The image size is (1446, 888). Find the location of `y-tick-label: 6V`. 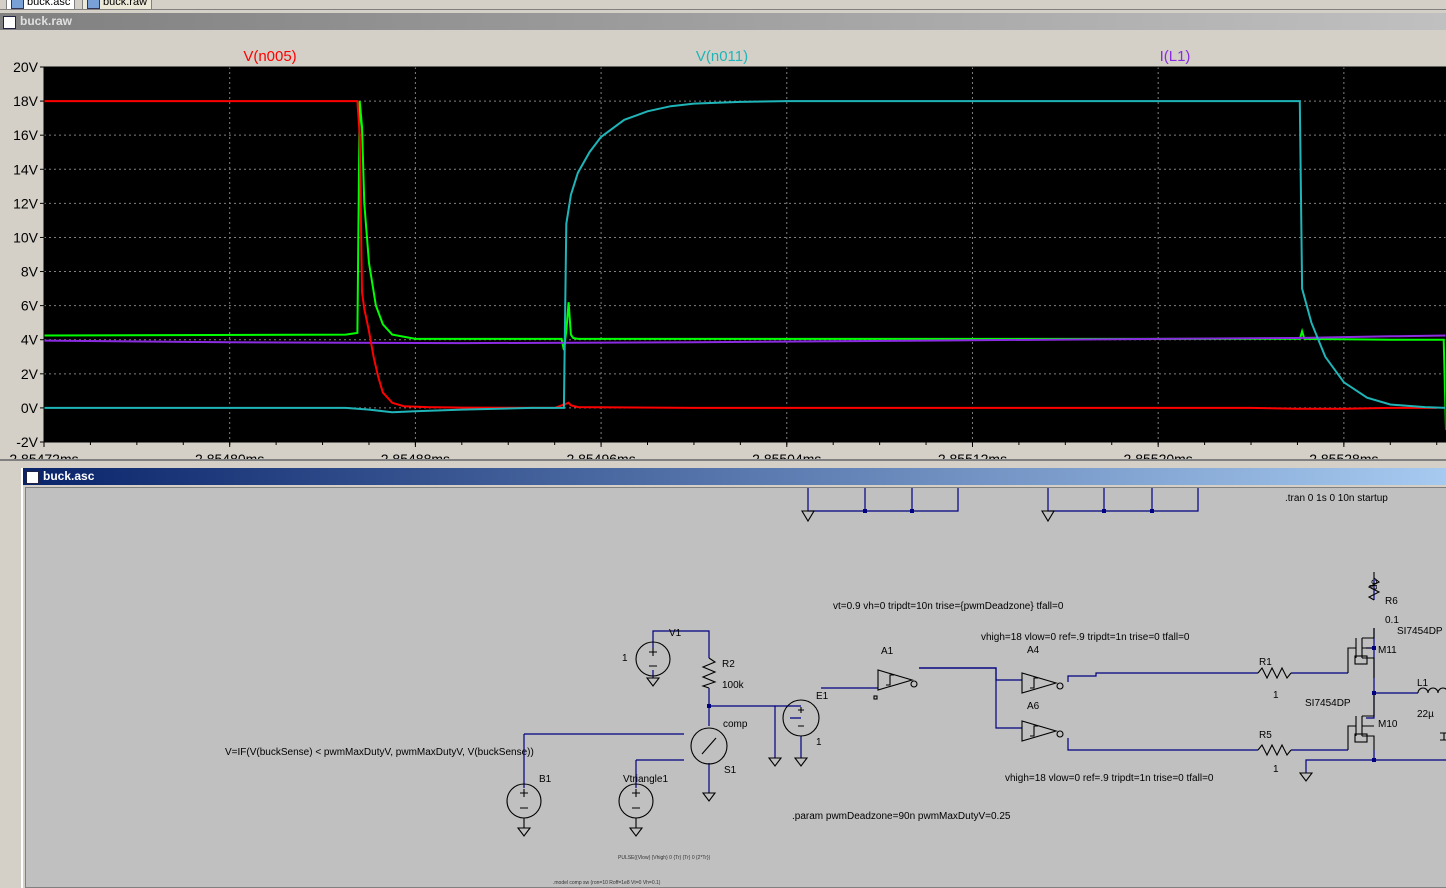

y-tick-label: 6V is located at coordinates (30, 306).